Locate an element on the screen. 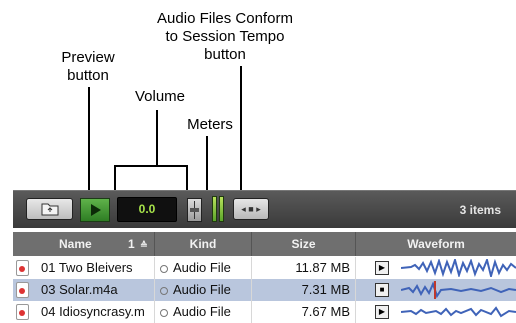 The height and width of the screenshot is (323, 516). volume-callout-text: Volume is located at coordinates (160, 96).